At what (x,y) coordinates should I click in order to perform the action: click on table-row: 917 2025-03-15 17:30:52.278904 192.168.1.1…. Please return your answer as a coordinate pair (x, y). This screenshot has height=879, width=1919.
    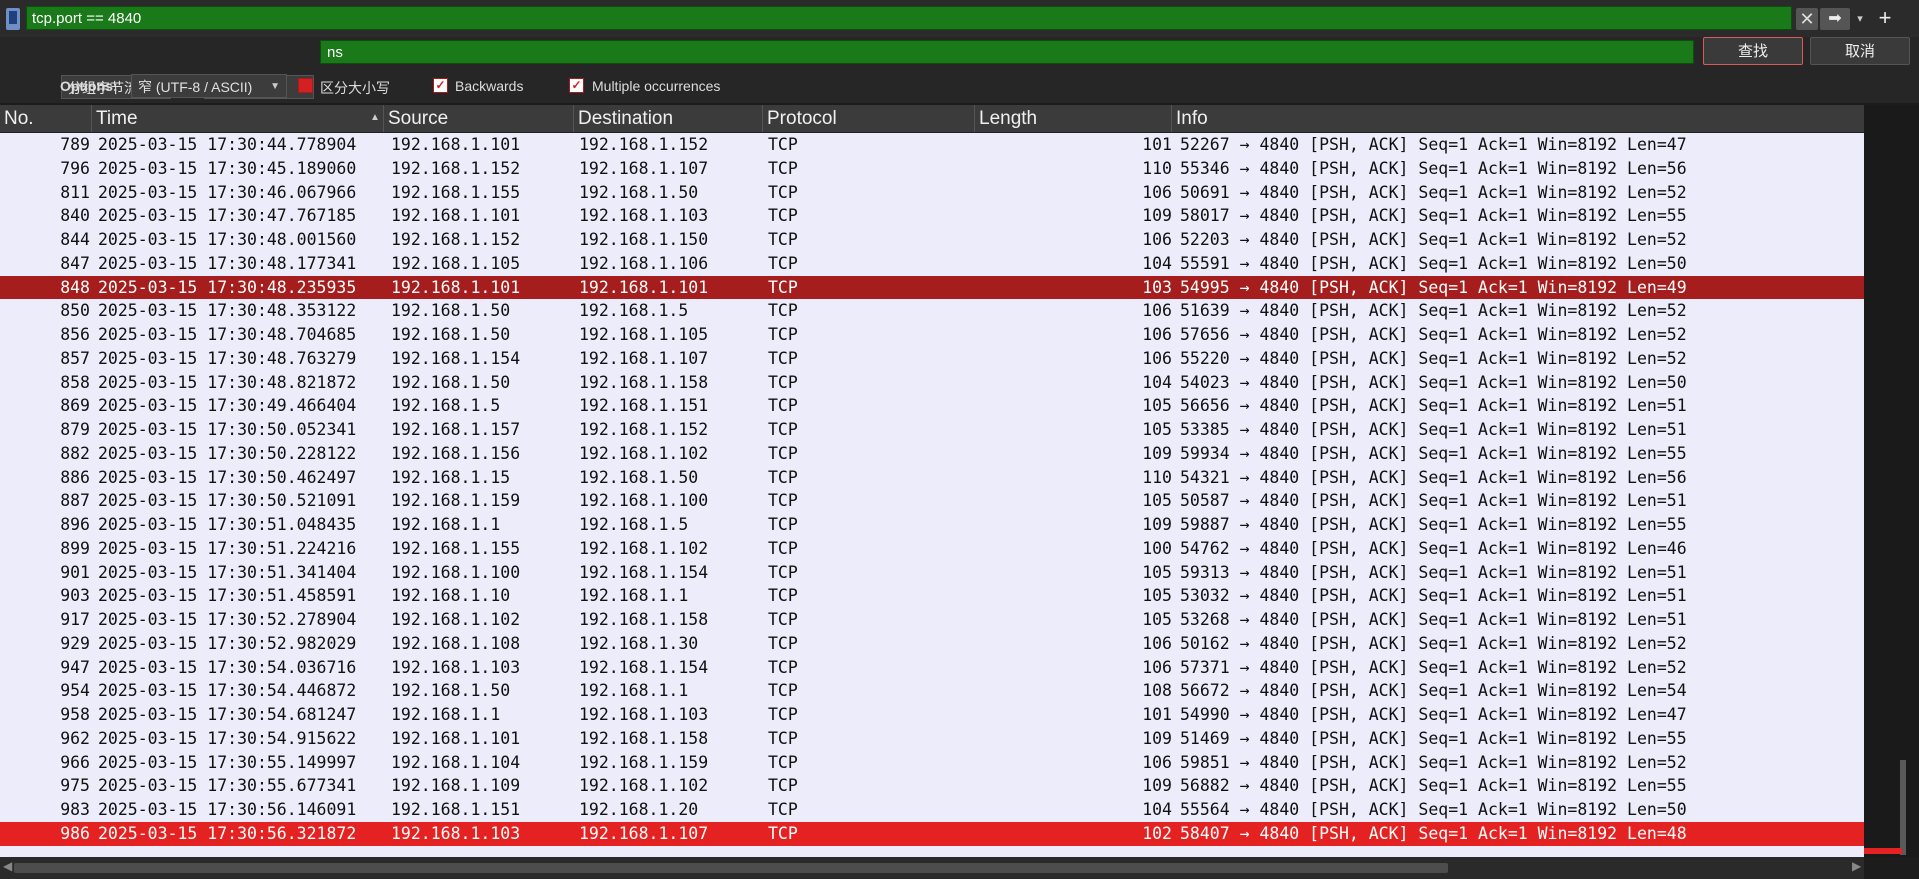
    Looking at the image, I should click on (932, 620).